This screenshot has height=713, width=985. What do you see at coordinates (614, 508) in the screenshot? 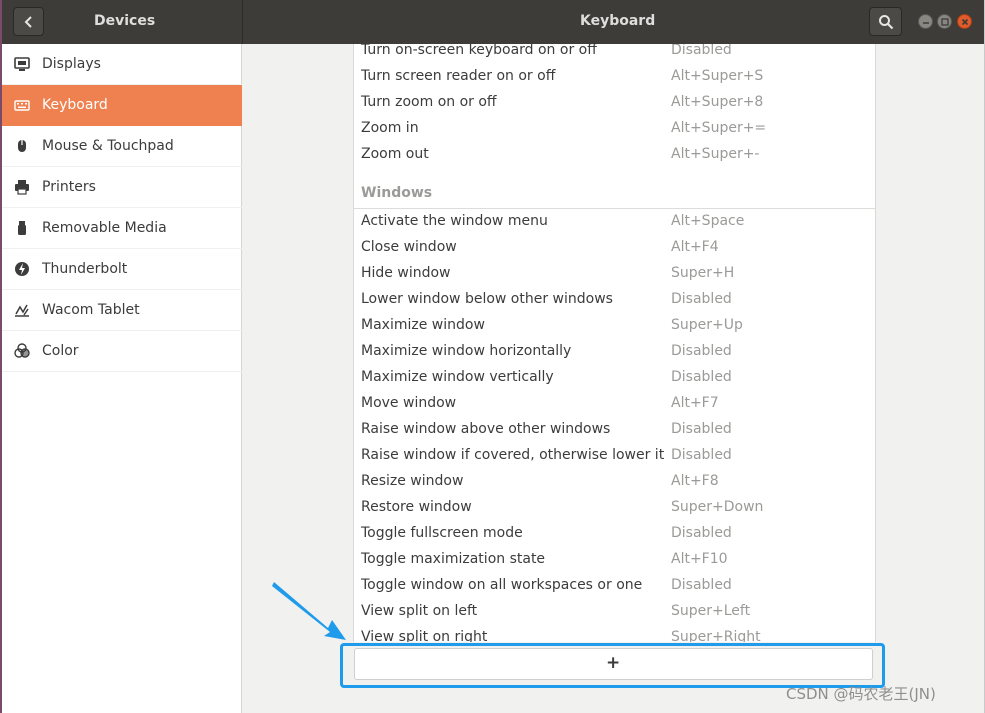
I see `shortcut-row: Restore window Super+Down` at bounding box center [614, 508].